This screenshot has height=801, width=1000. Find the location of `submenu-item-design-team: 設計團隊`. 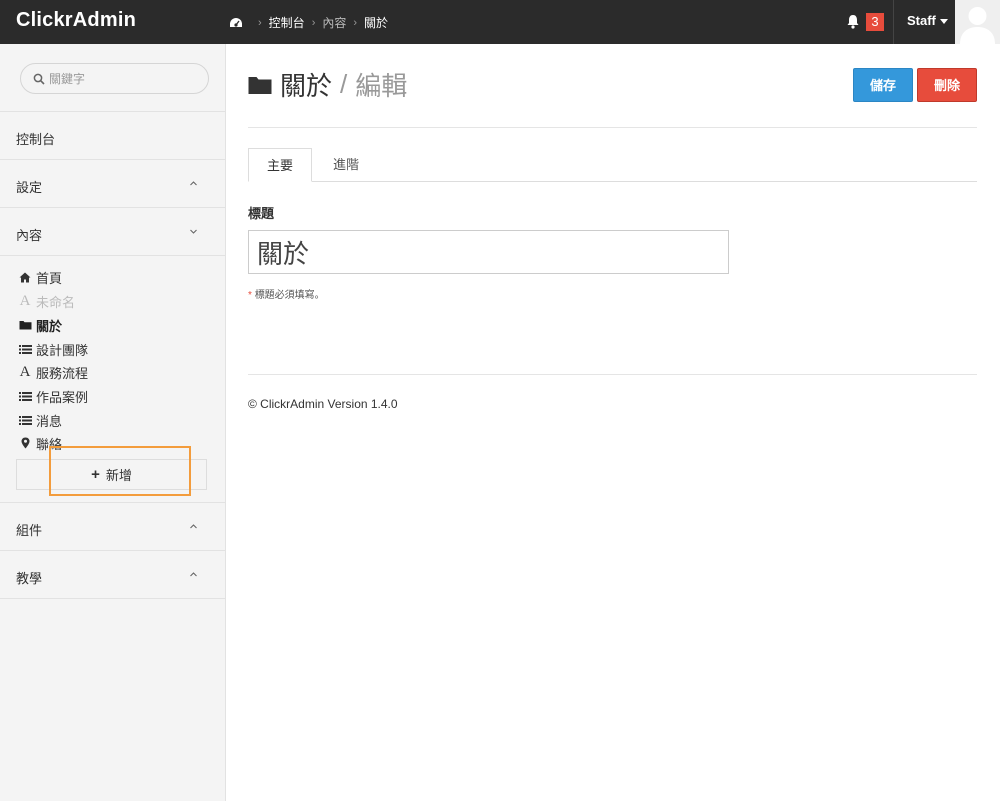

submenu-item-design-team: 設計團隊 is located at coordinates (53, 349).